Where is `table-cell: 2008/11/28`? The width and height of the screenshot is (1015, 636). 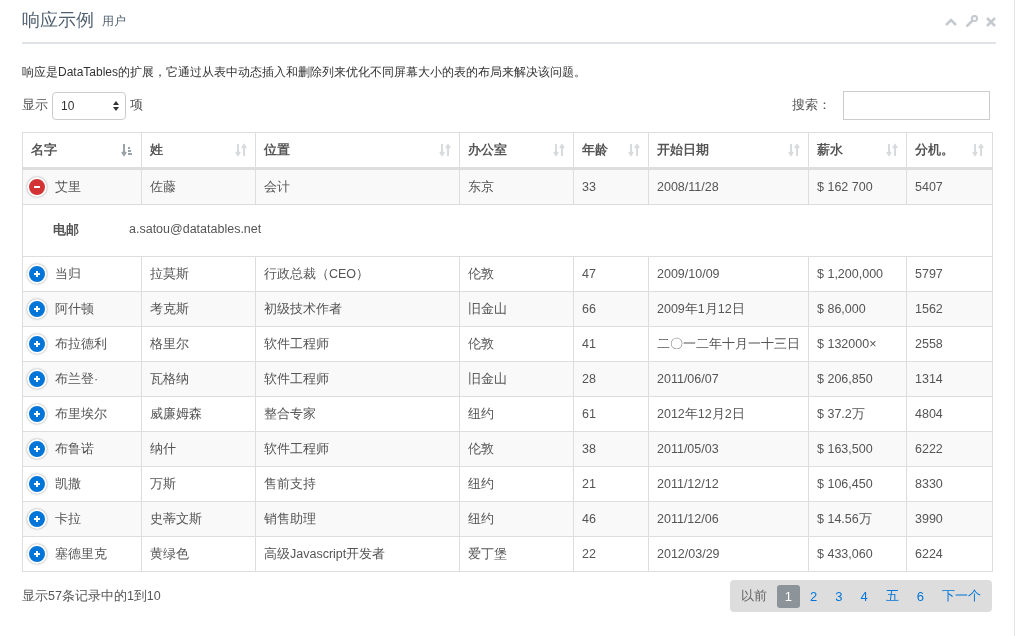 table-cell: 2008/11/28 is located at coordinates (728, 186).